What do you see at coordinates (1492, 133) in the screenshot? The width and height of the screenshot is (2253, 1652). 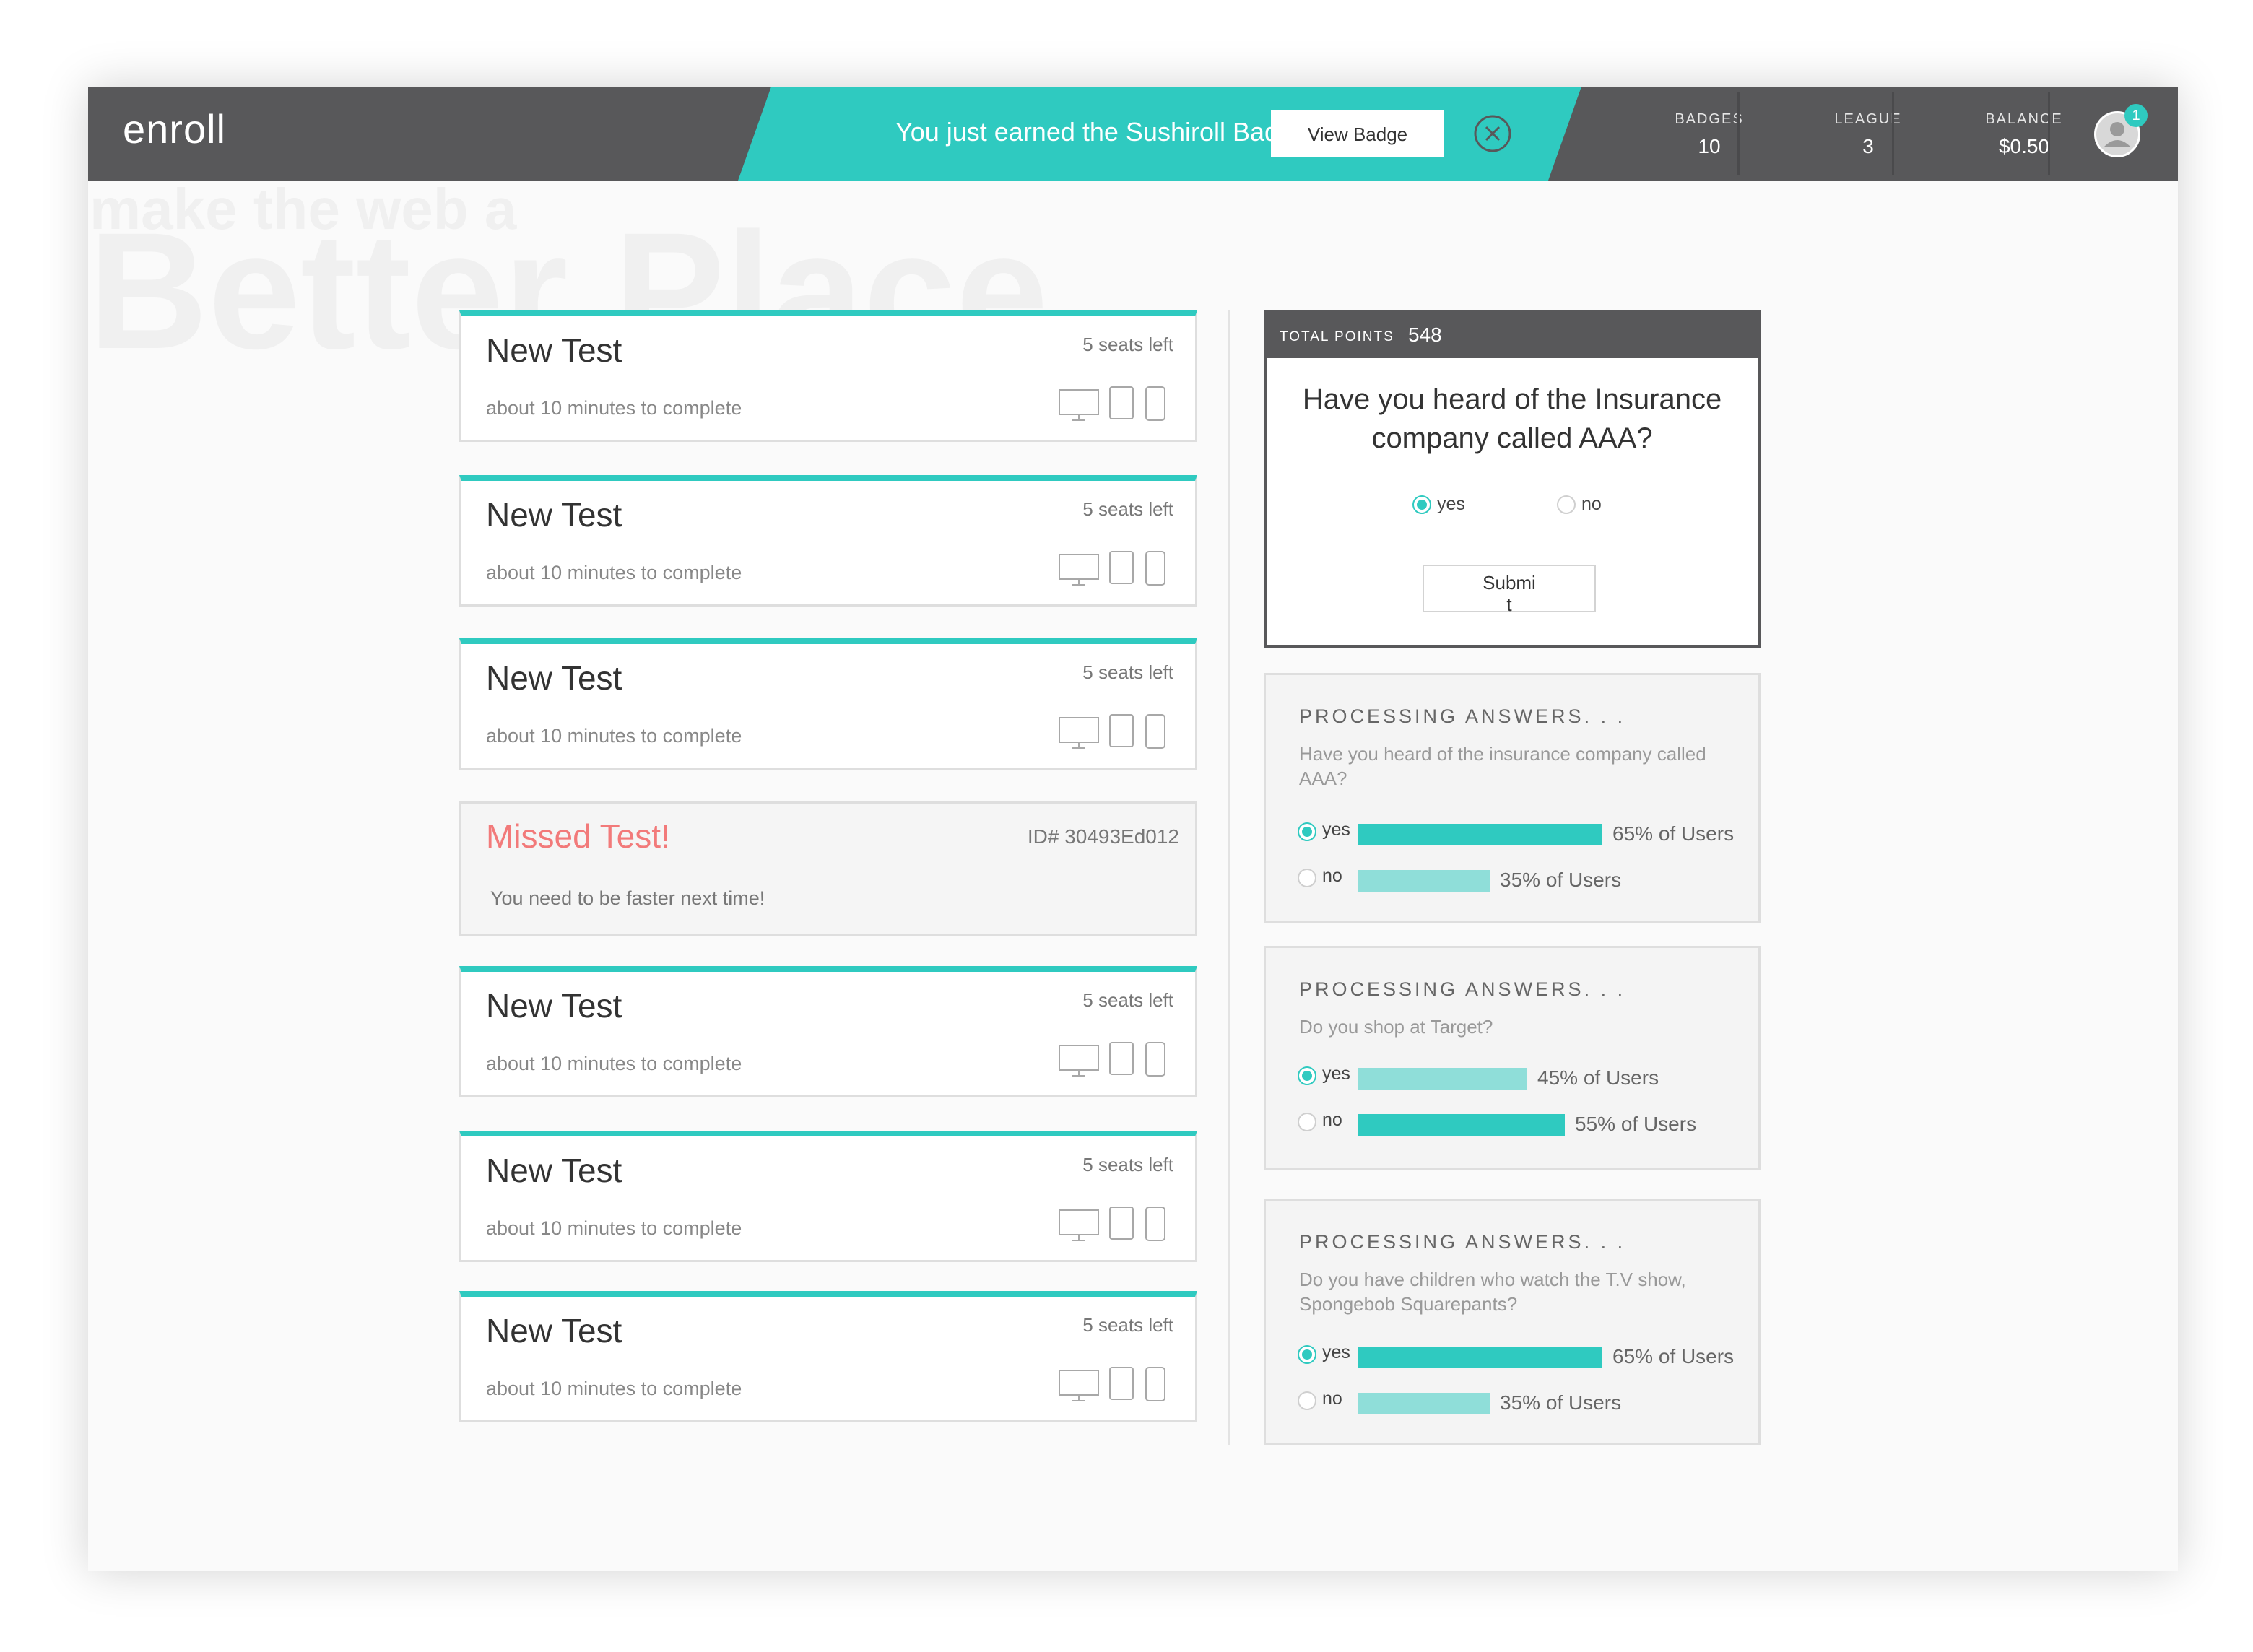 I see `close-icon` at bounding box center [1492, 133].